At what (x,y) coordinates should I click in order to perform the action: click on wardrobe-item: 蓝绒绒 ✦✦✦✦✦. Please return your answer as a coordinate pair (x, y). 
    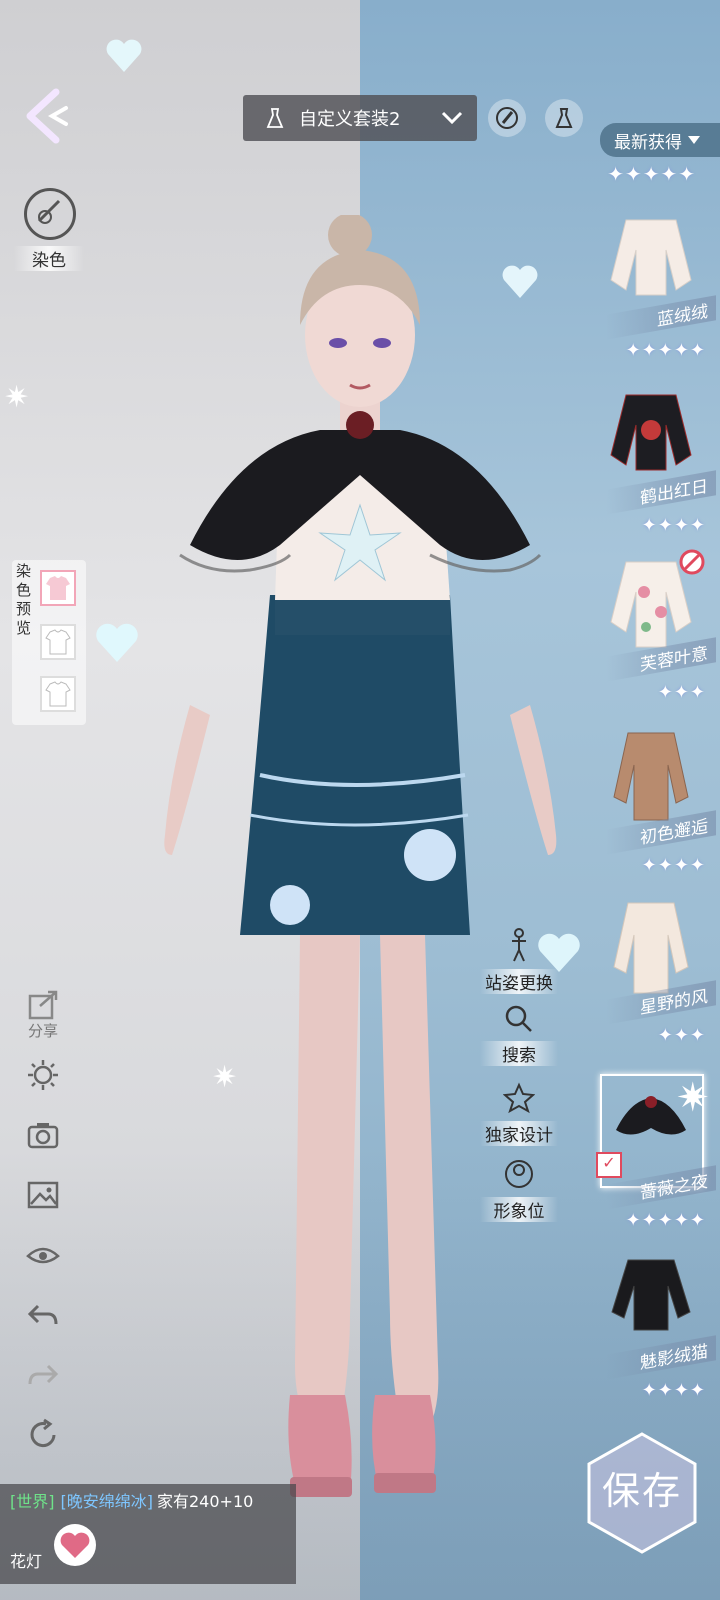
    Looking at the image, I should click on (656, 290).